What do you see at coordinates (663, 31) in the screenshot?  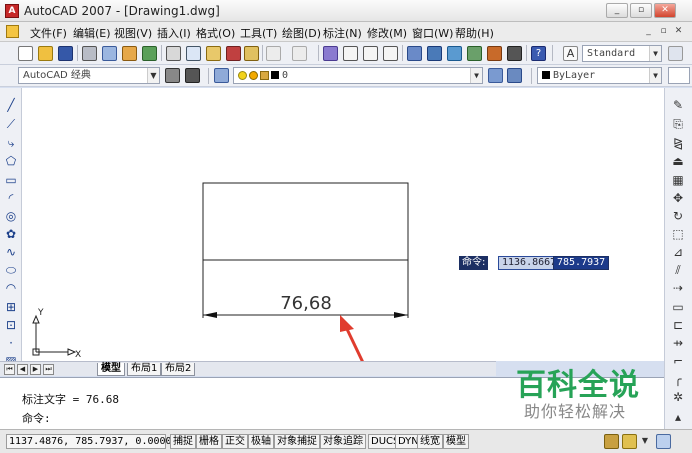 I see `mdi-restore-button: ▫` at bounding box center [663, 31].